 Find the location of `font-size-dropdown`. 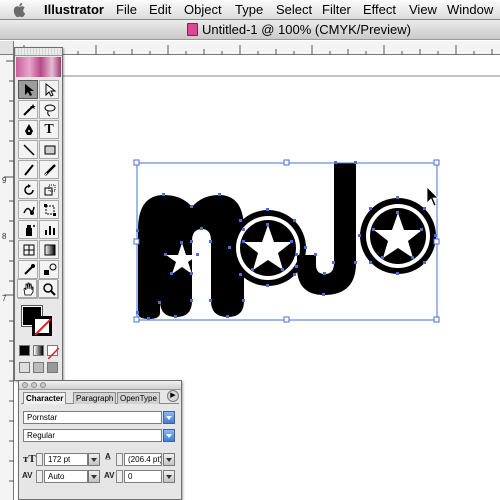

font-size-dropdown is located at coordinates (94, 459).